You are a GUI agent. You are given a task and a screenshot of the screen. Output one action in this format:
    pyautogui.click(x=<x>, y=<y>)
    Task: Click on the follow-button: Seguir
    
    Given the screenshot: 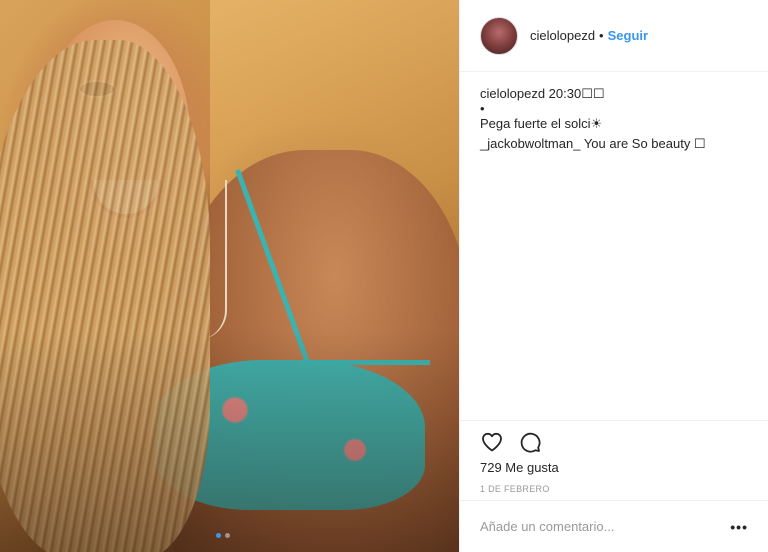 What is the action you would take?
    pyautogui.click(x=628, y=35)
    